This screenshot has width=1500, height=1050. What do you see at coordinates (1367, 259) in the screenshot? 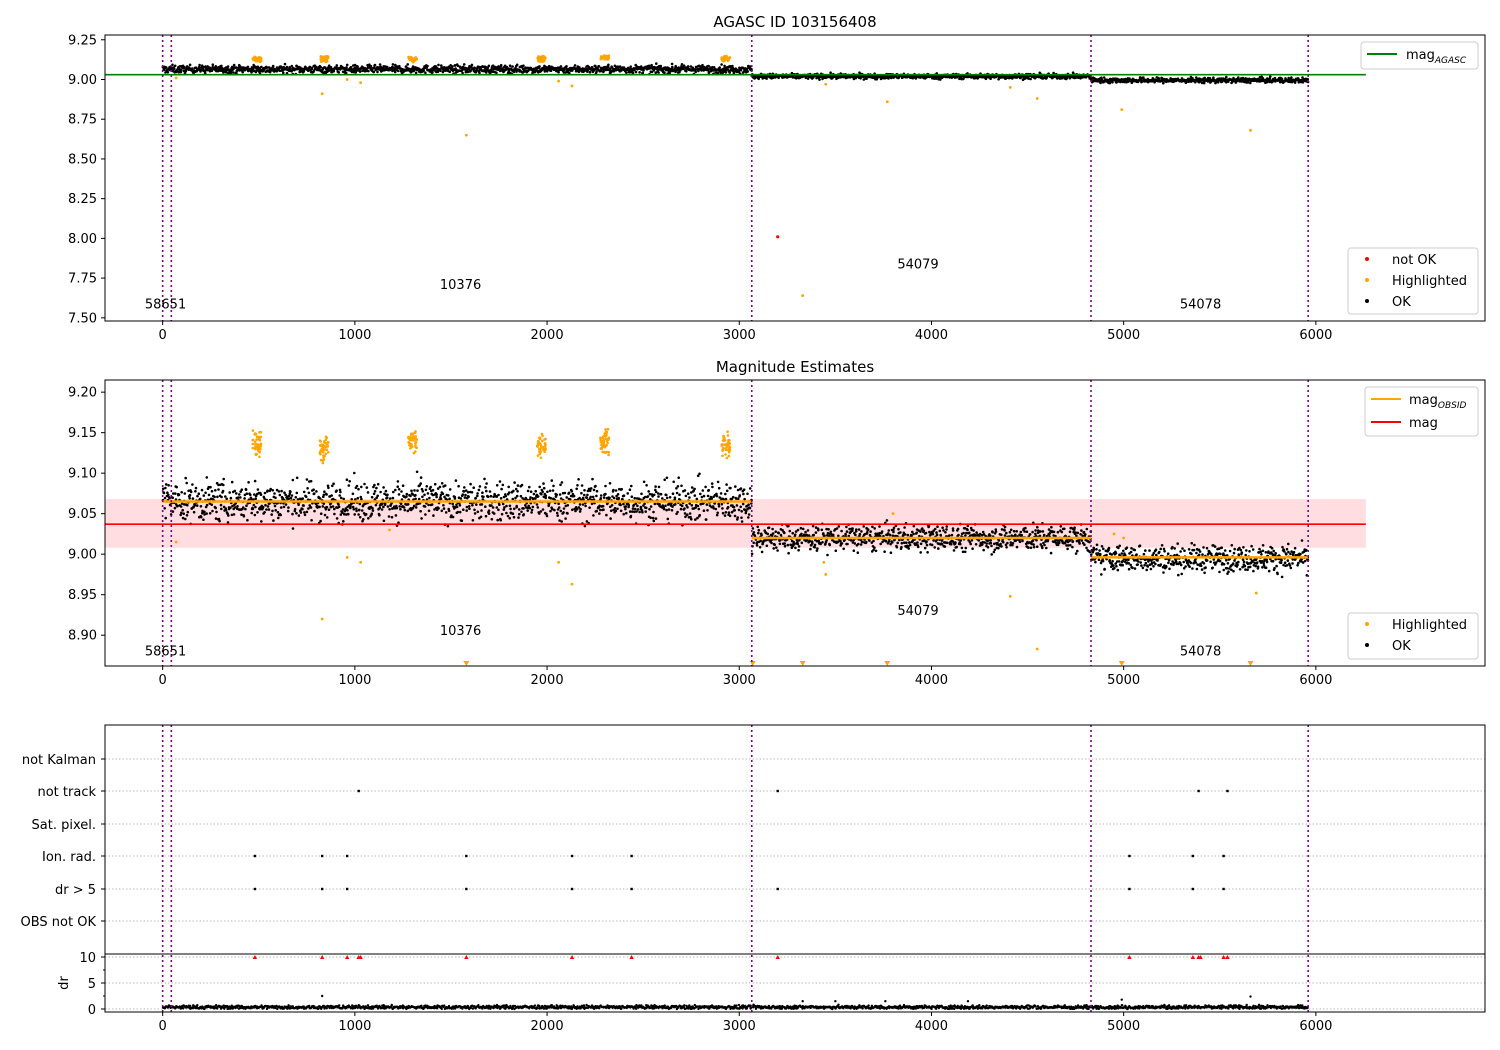
I see `p1-legend-point-marker` at bounding box center [1367, 259].